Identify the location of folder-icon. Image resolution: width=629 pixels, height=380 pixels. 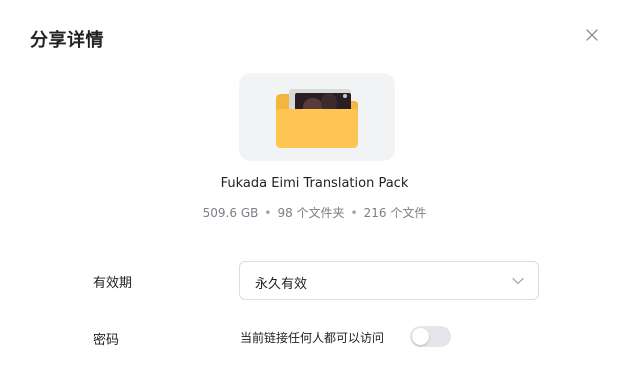
(317, 118).